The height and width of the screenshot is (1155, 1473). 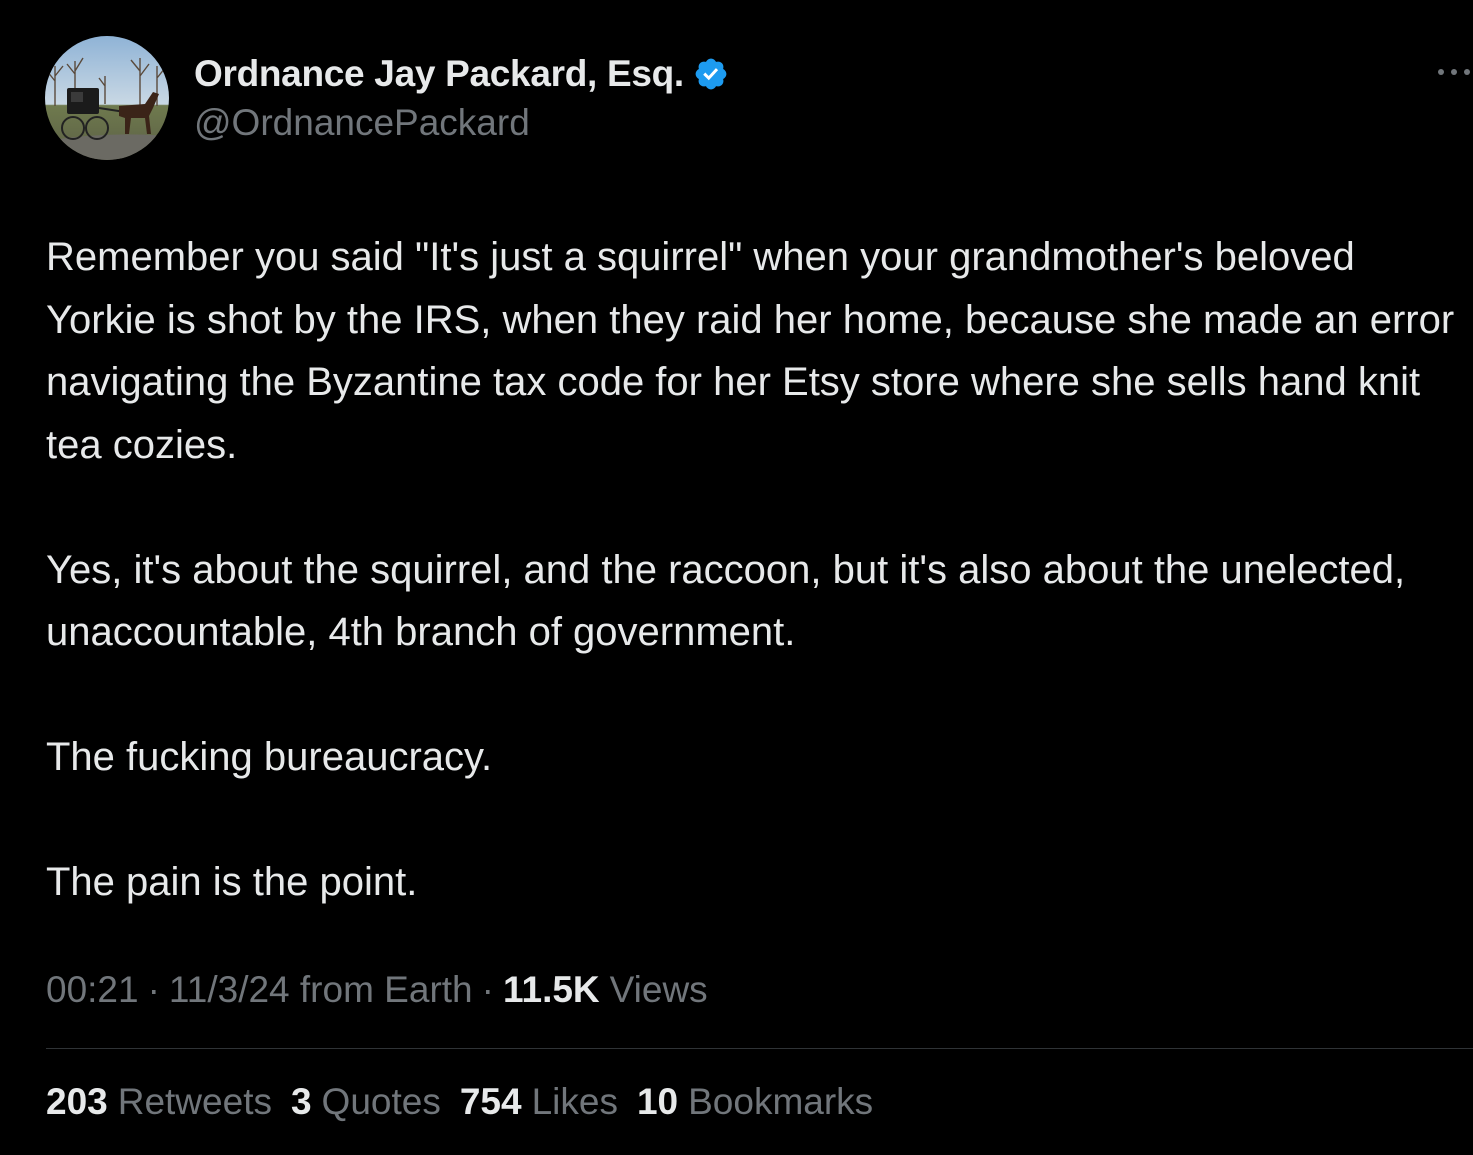 I want to click on stat-count: 203, so click(x=77, y=1101).